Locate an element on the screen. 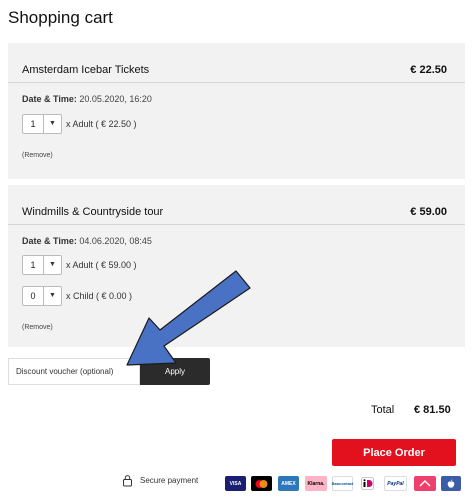 Image resolution: width=475 pixels, height=500 pixels. secure-payment-label: Secure payment is located at coordinates (169, 480).